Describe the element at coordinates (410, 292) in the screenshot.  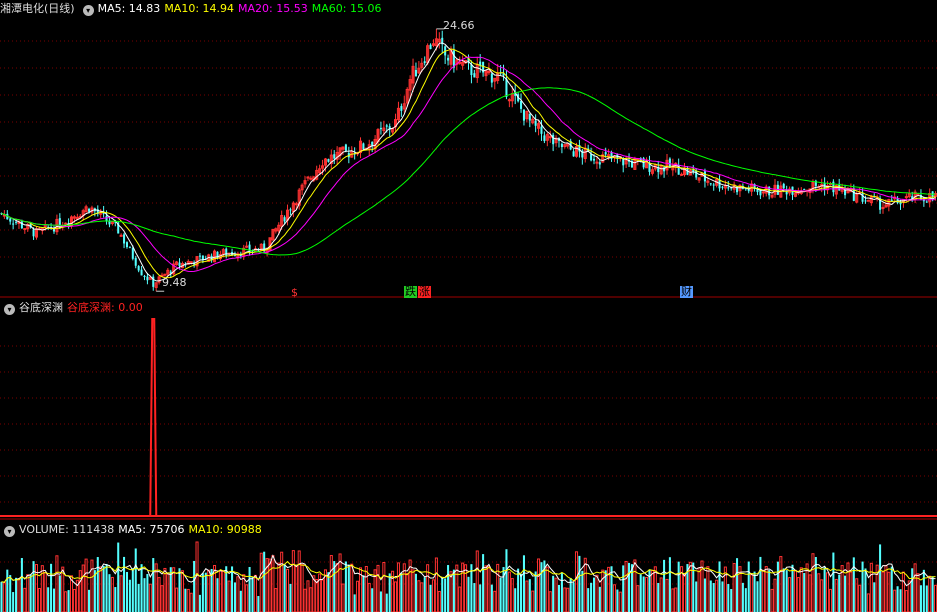
I see `fall-marker: 跌` at that location.